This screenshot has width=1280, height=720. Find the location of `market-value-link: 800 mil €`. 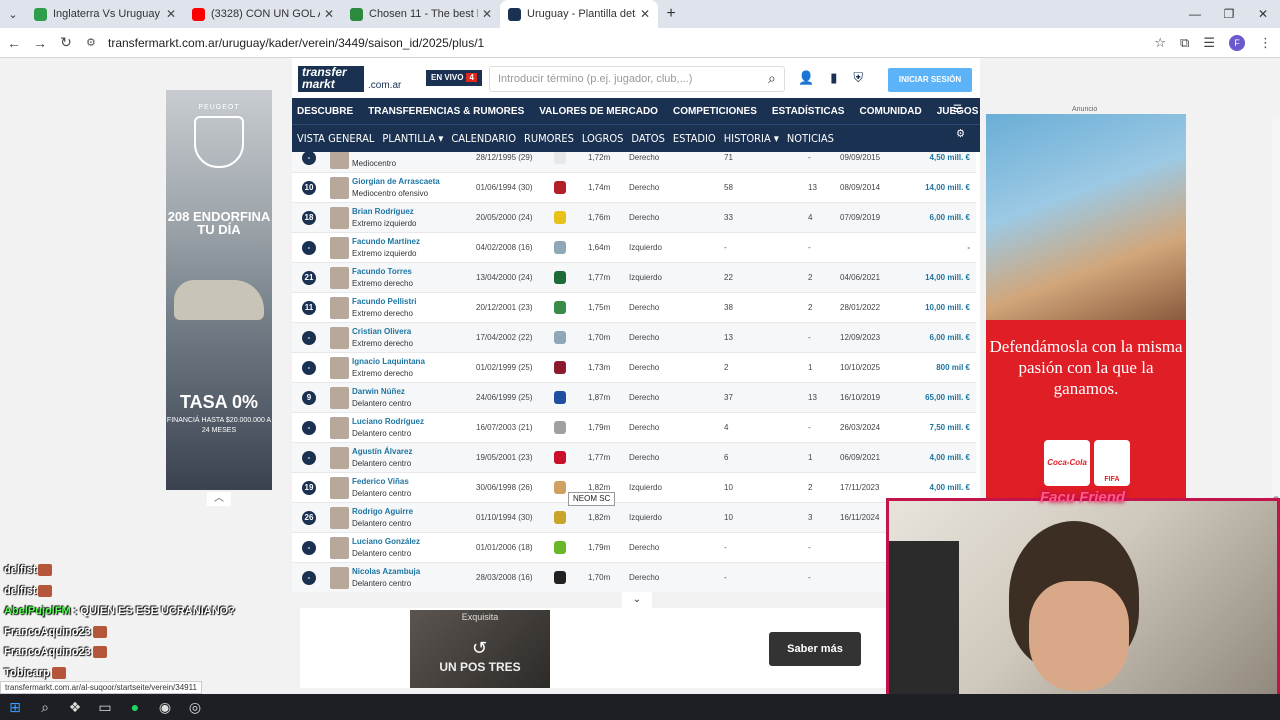

market-value-link: 800 mil € is located at coordinates (934, 367).